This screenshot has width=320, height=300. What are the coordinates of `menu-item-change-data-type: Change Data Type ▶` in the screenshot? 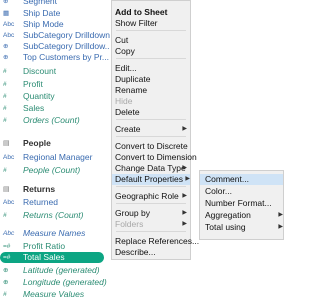 It's located at (151, 168).